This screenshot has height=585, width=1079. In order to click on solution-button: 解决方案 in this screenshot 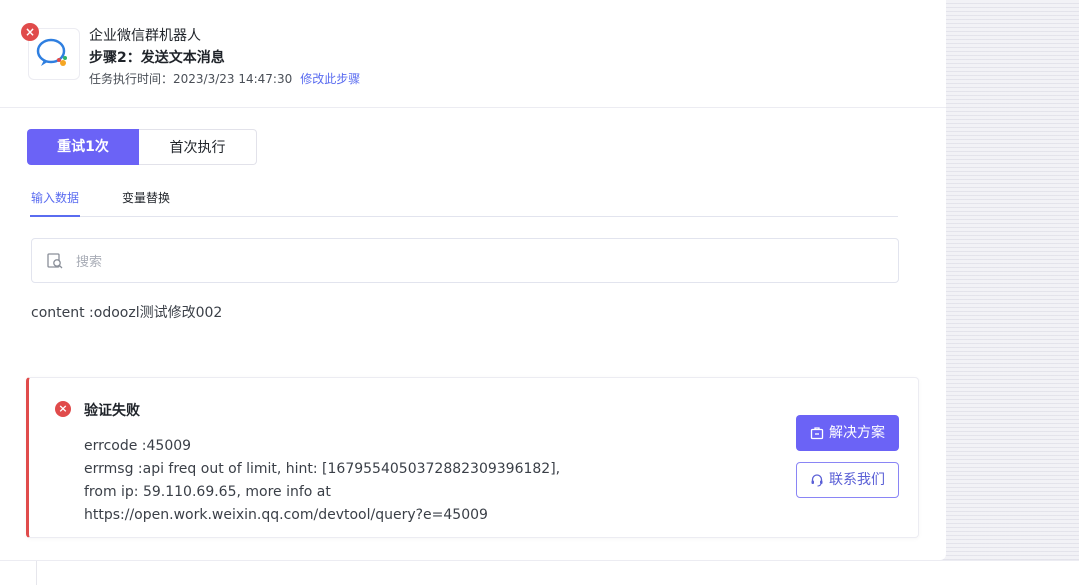, I will do `click(847, 433)`.